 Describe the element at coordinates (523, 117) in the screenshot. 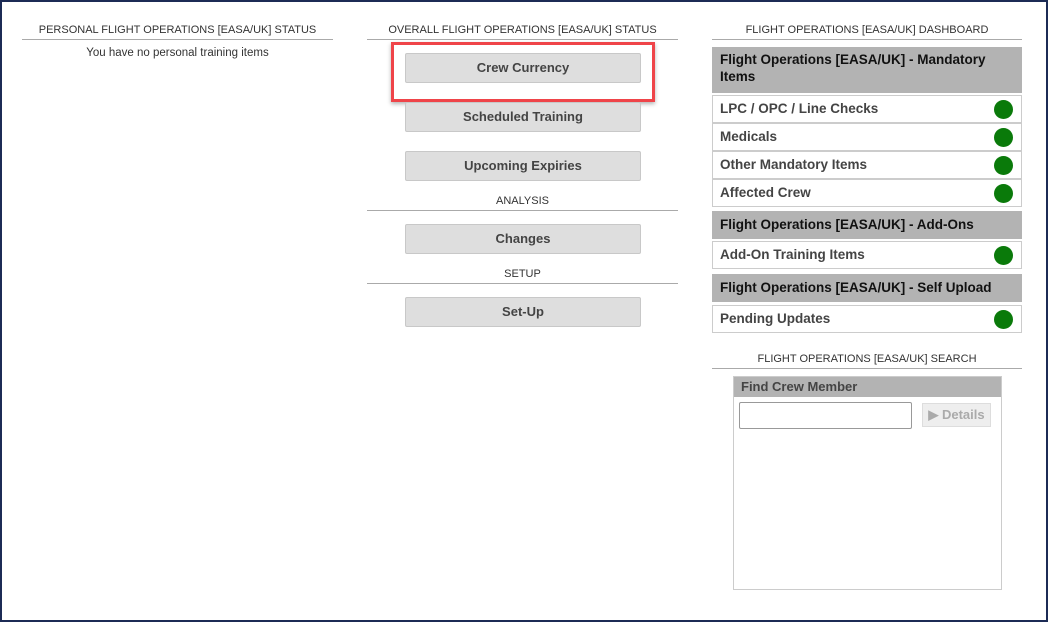

I see `scheduled-training-button: Scheduled Training` at that location.